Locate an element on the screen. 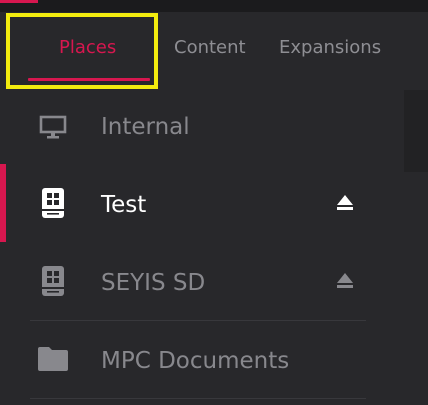  tab-content: Content is located at coordinates (210, 47).